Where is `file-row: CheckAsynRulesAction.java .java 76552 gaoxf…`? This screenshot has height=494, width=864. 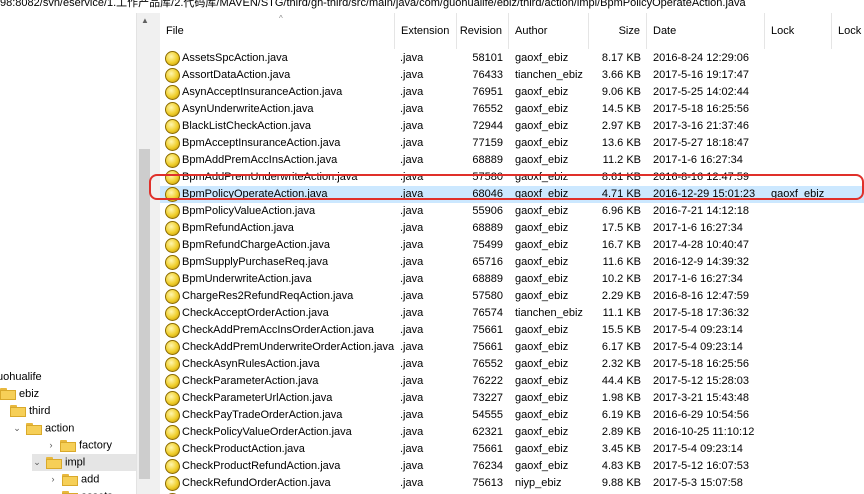 file-row: CheckAsynRulesAction.java .java 76552 gaoxf… is located at coordinates (512, 364).